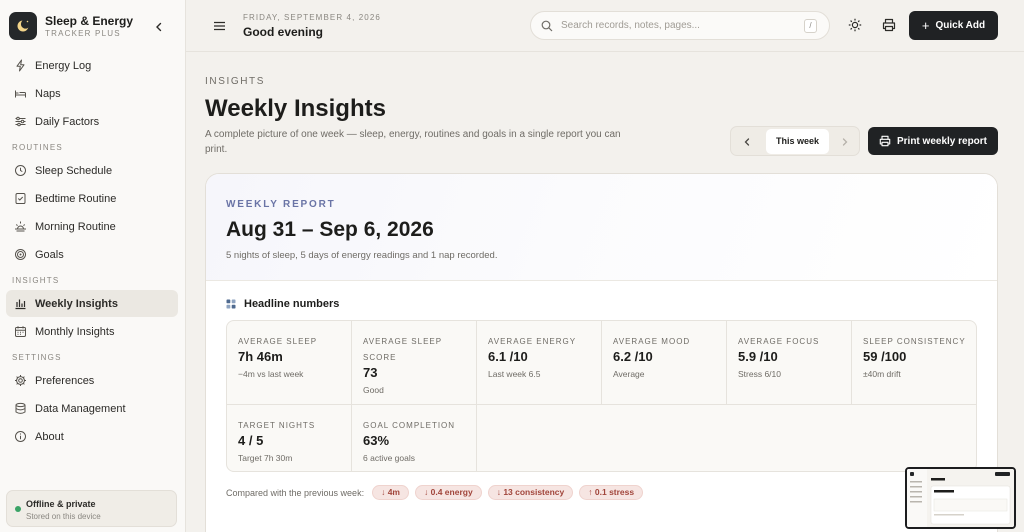  Describe the element at coordinates (92, 331) in the screenshot. I see `sidebar-item-monthly-insights: Monthly Insights` at that location.